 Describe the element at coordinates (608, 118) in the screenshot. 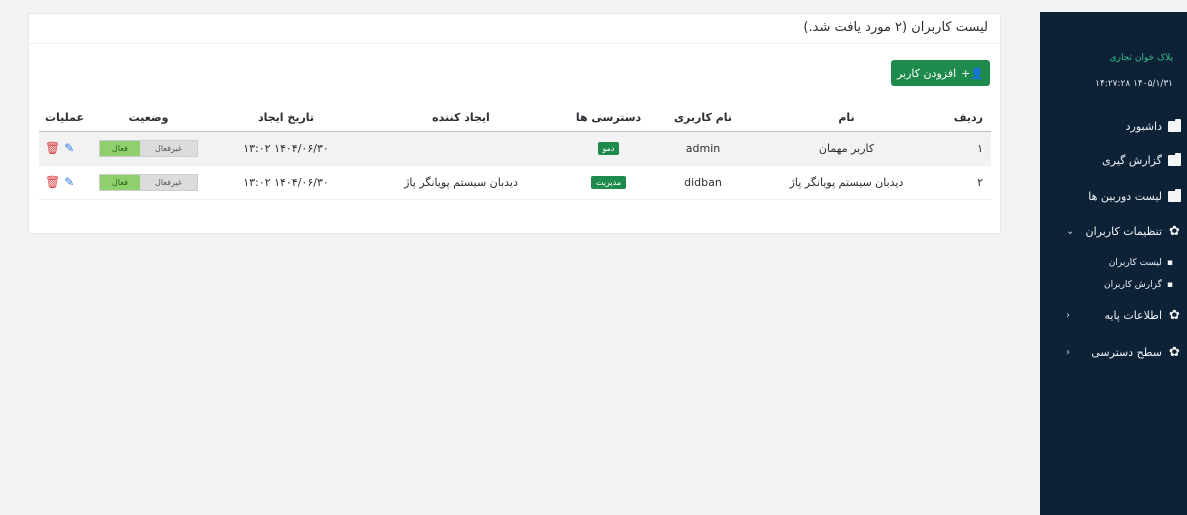

I see `header-role: دسترسی ها` at that location.